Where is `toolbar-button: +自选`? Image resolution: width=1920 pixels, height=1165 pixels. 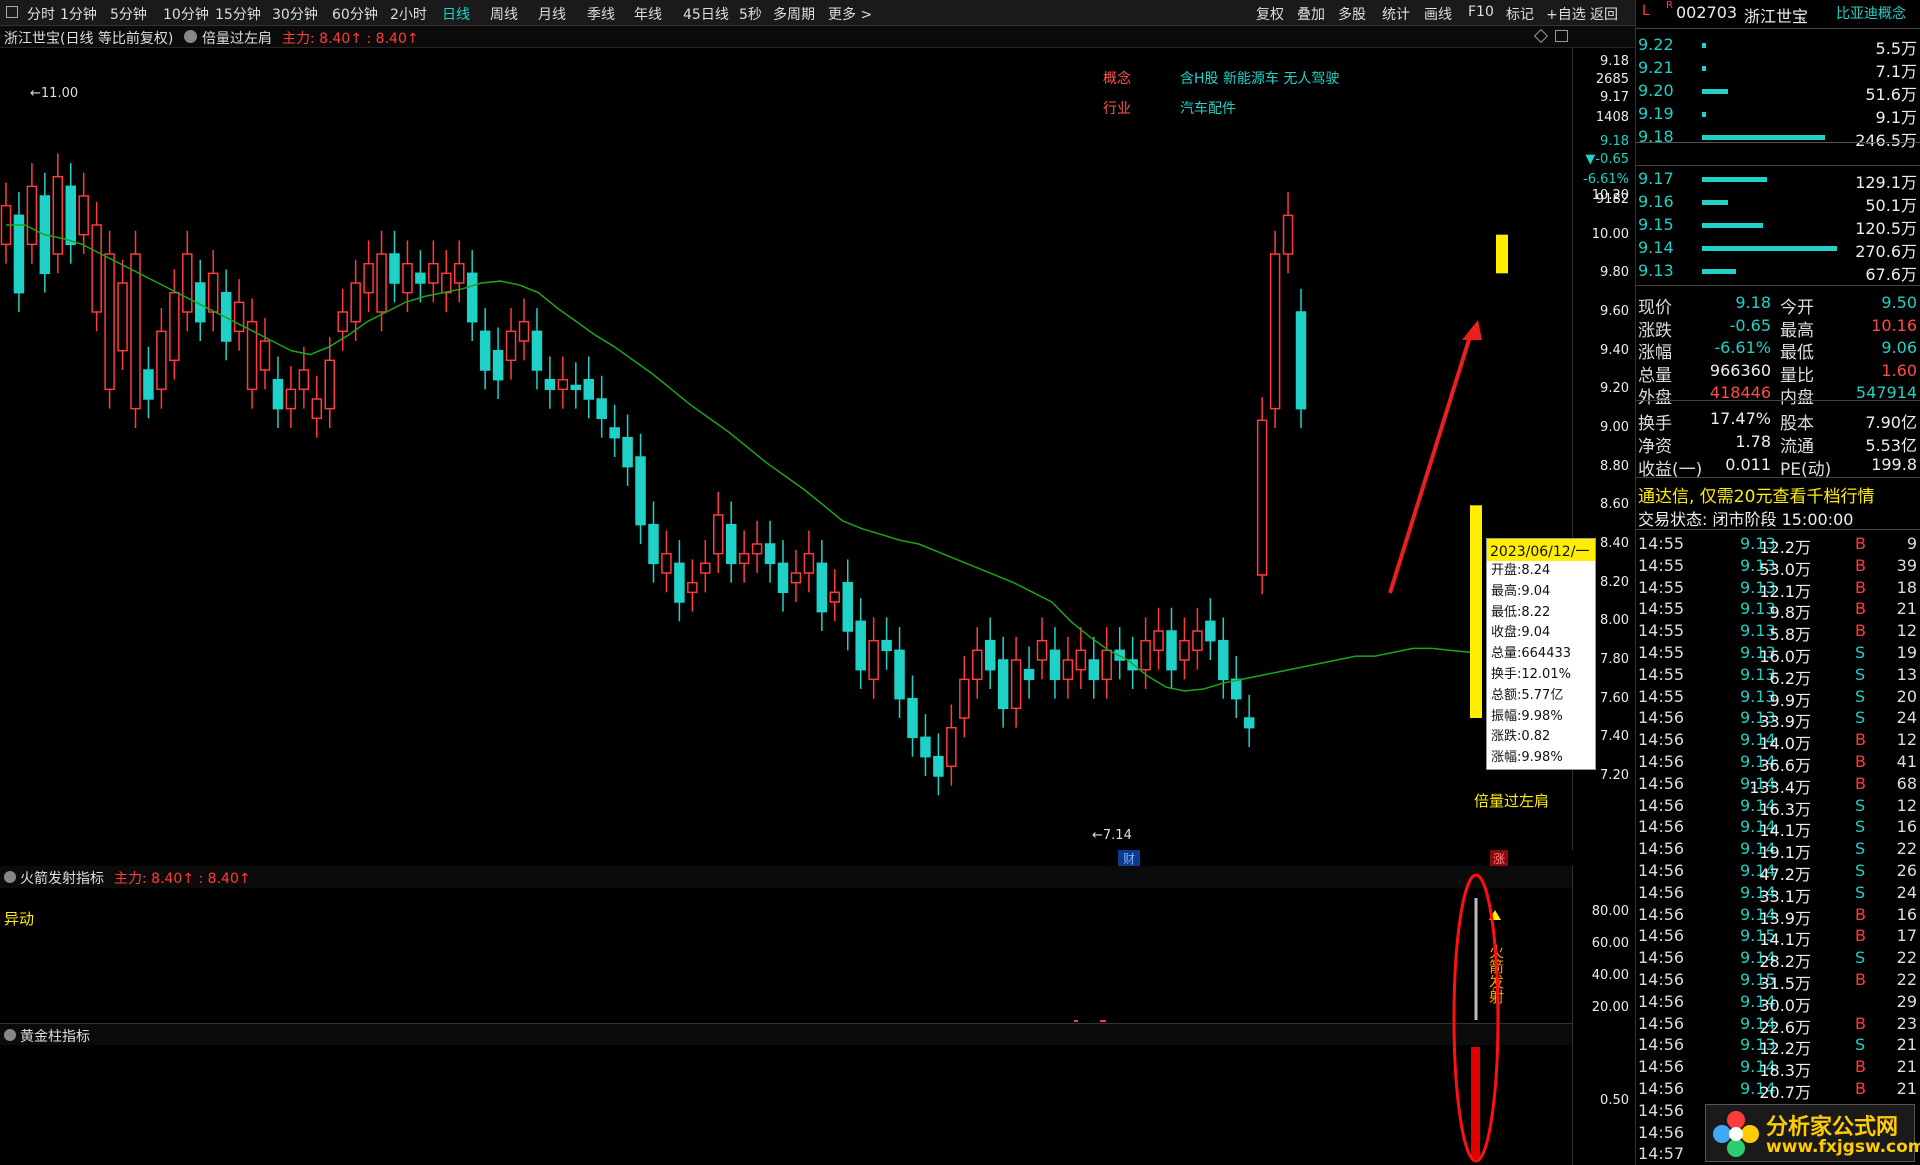 toolbar-button: +自选 is located at coordinates (1566, 14).